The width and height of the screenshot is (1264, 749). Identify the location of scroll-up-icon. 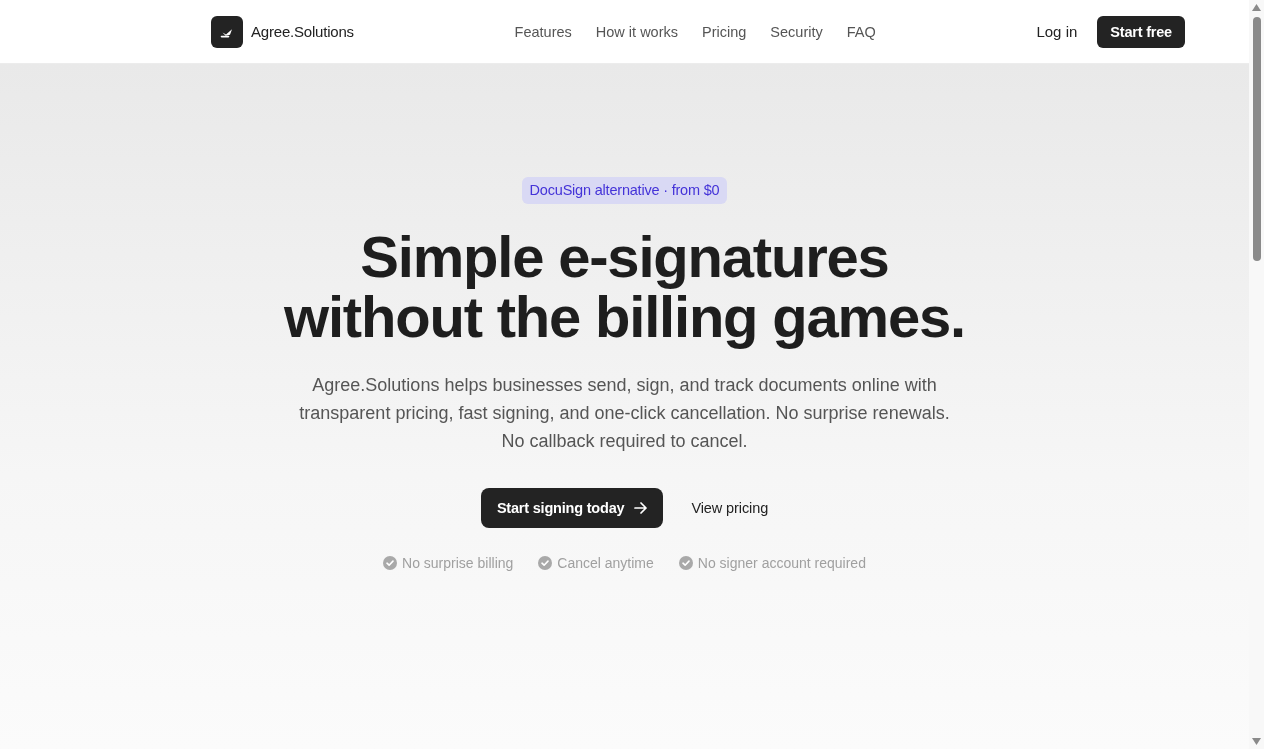
(1256, 7).